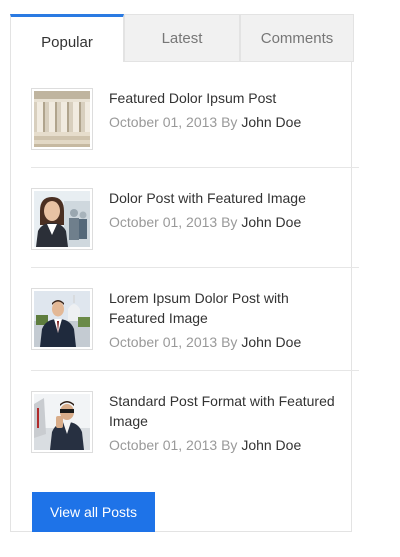  I want to click on tab-bar: Popular Latest Comments, so click(182, 39).